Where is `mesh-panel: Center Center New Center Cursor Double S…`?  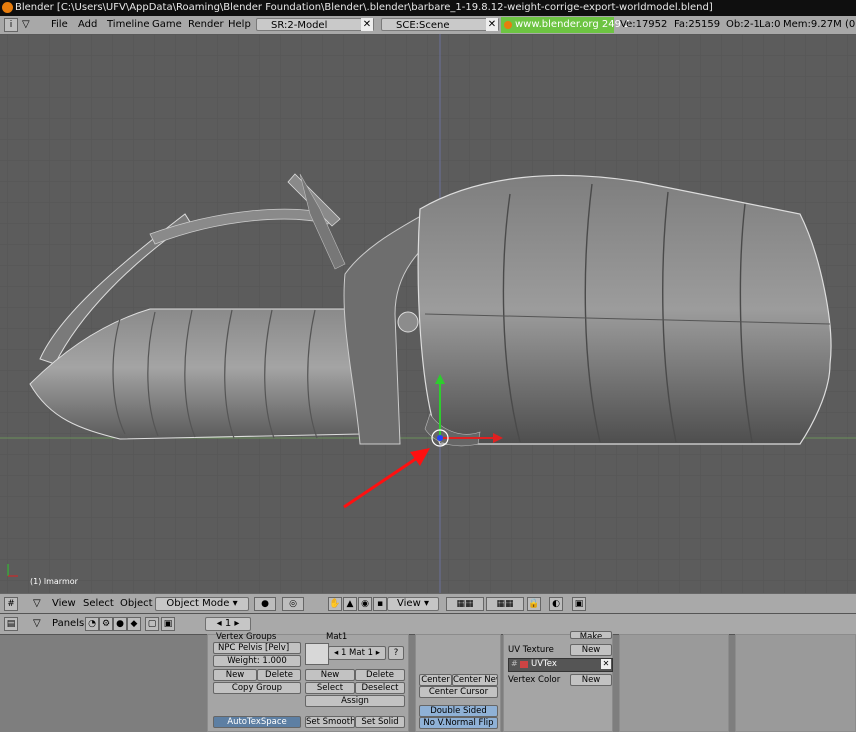 mesh-panel: Center Center New Center Cursor Double S… is located at coordinates (458, 683).